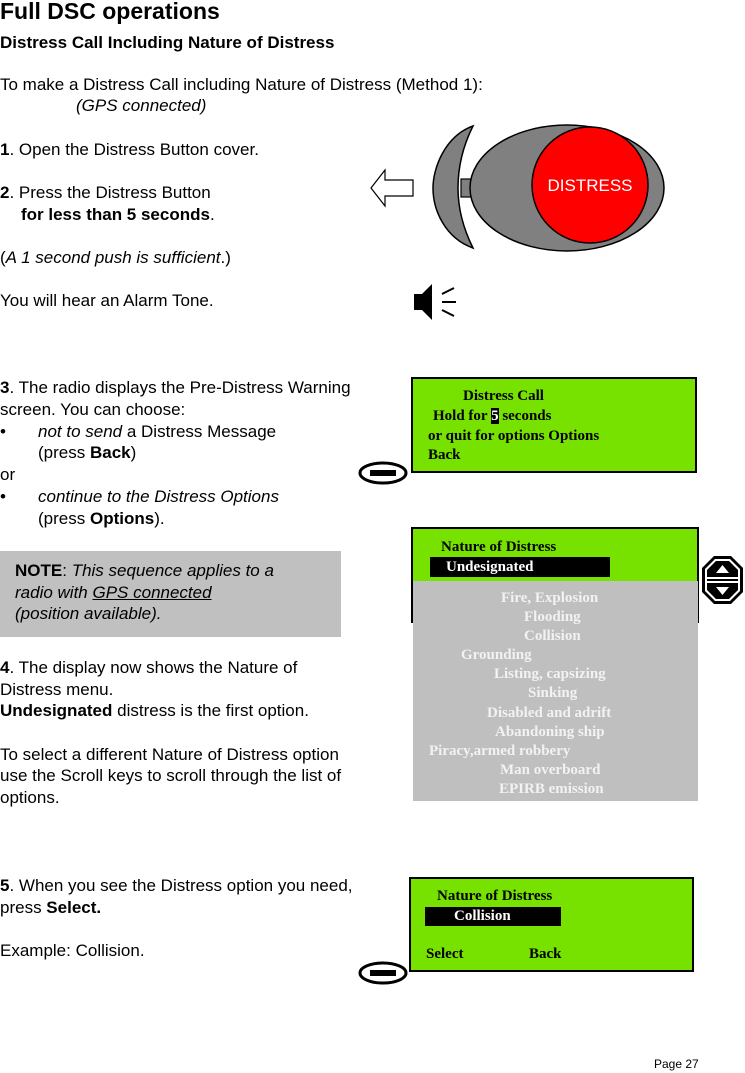  What do you see at coordinates (503, 396) in the screenshot?
I see `screen-title: Distress Call` at bounding box center [503, 396].